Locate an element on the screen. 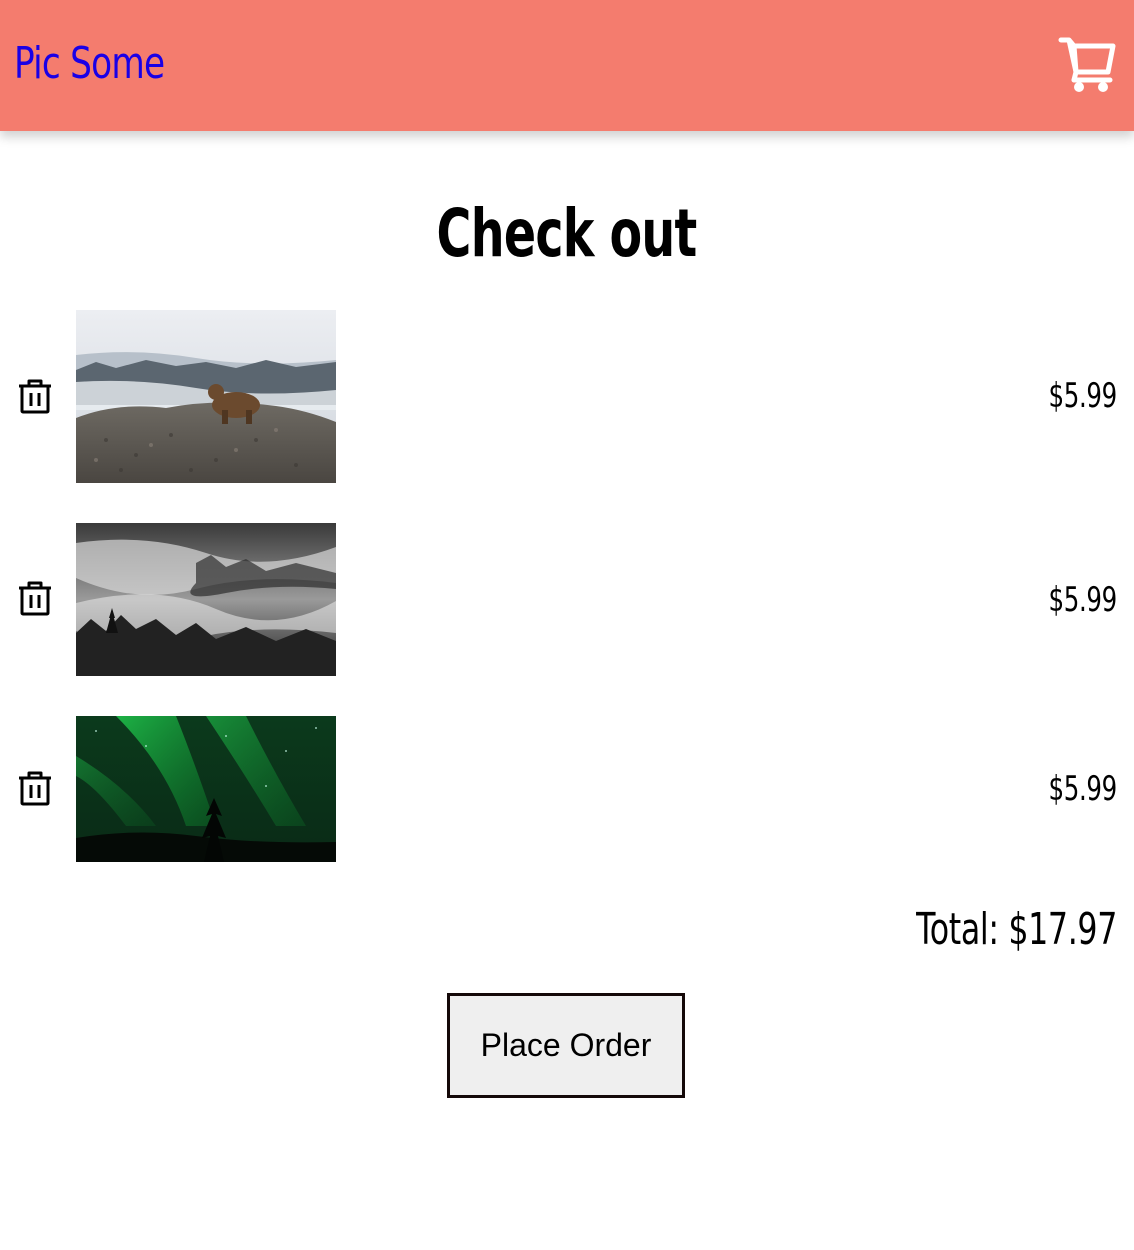 This screenshot has width=1134, height=1250. page-title: Check out is located at coordinates (567, 233).